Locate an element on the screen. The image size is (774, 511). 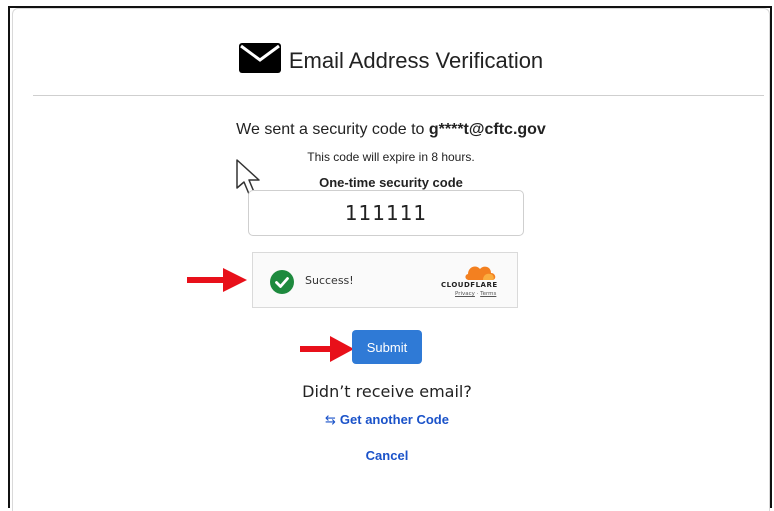
get-another-code-link: ⇆ Get another Code is located at coordinates (387, 420).